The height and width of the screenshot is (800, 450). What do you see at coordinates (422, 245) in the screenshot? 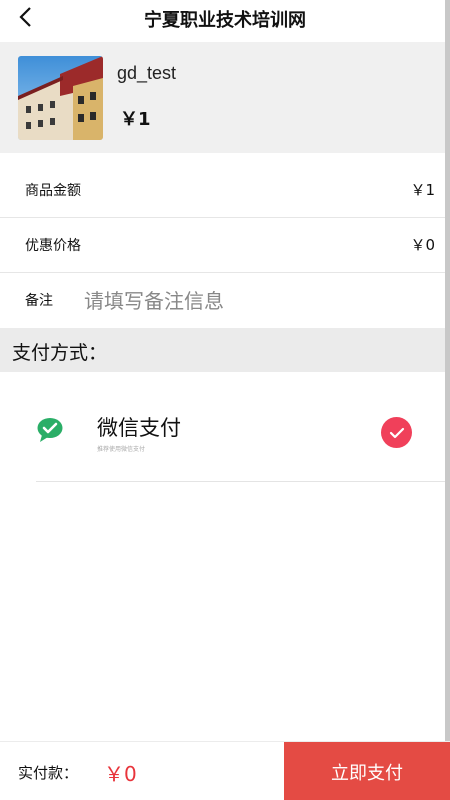
I see `discount-value: ￥0` at bounding box center [422, 245].